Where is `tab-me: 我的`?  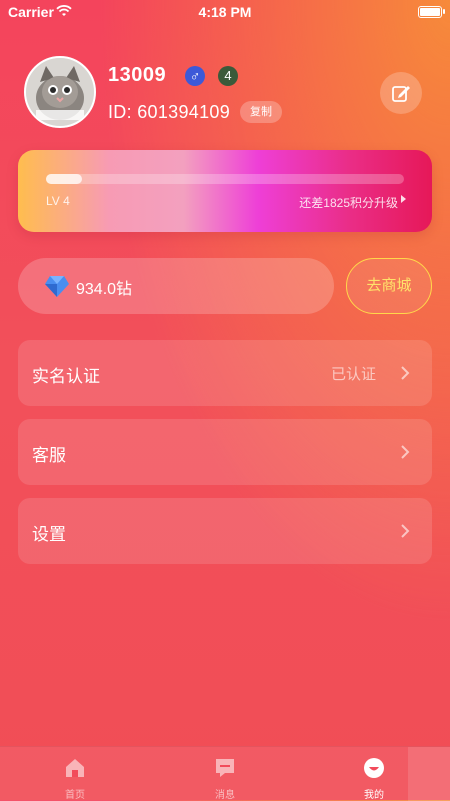
tab-me: 我的 is located at coordinates (374, 774).